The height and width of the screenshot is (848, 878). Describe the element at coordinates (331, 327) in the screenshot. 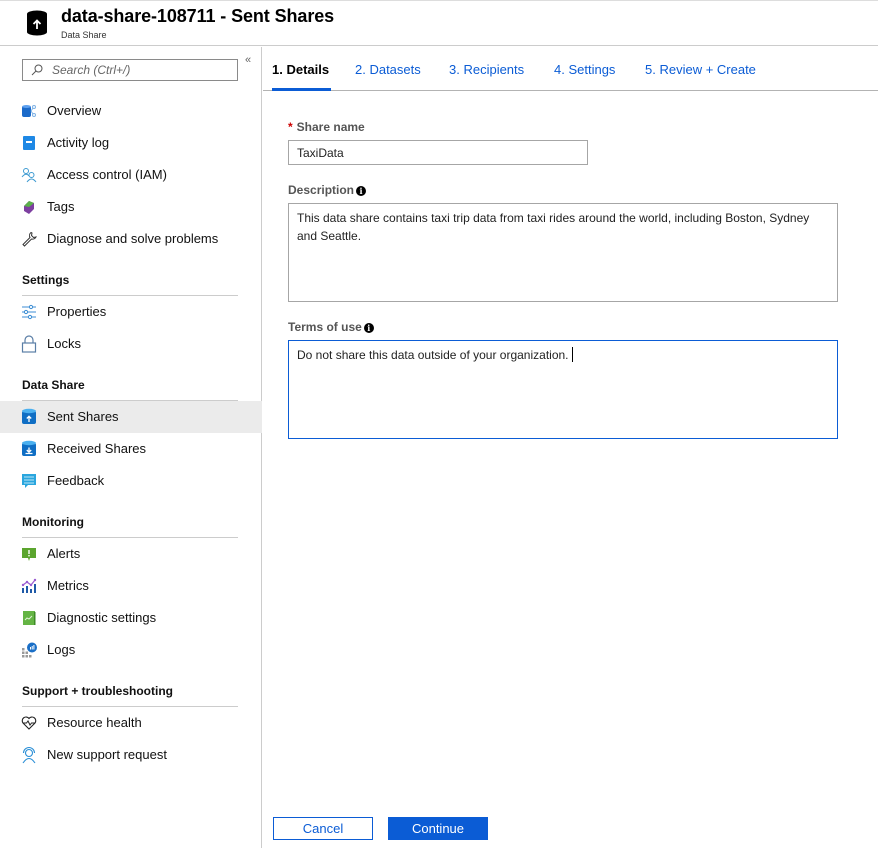

I see `terms-of-use-label: Terms of use i` at that location.